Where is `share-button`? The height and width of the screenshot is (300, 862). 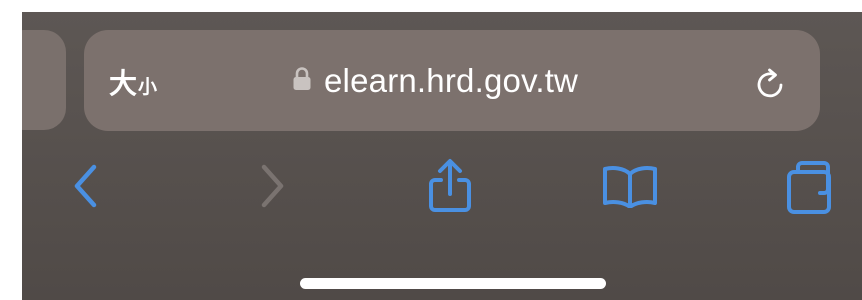 share-button is located at coordinates (450, 188).